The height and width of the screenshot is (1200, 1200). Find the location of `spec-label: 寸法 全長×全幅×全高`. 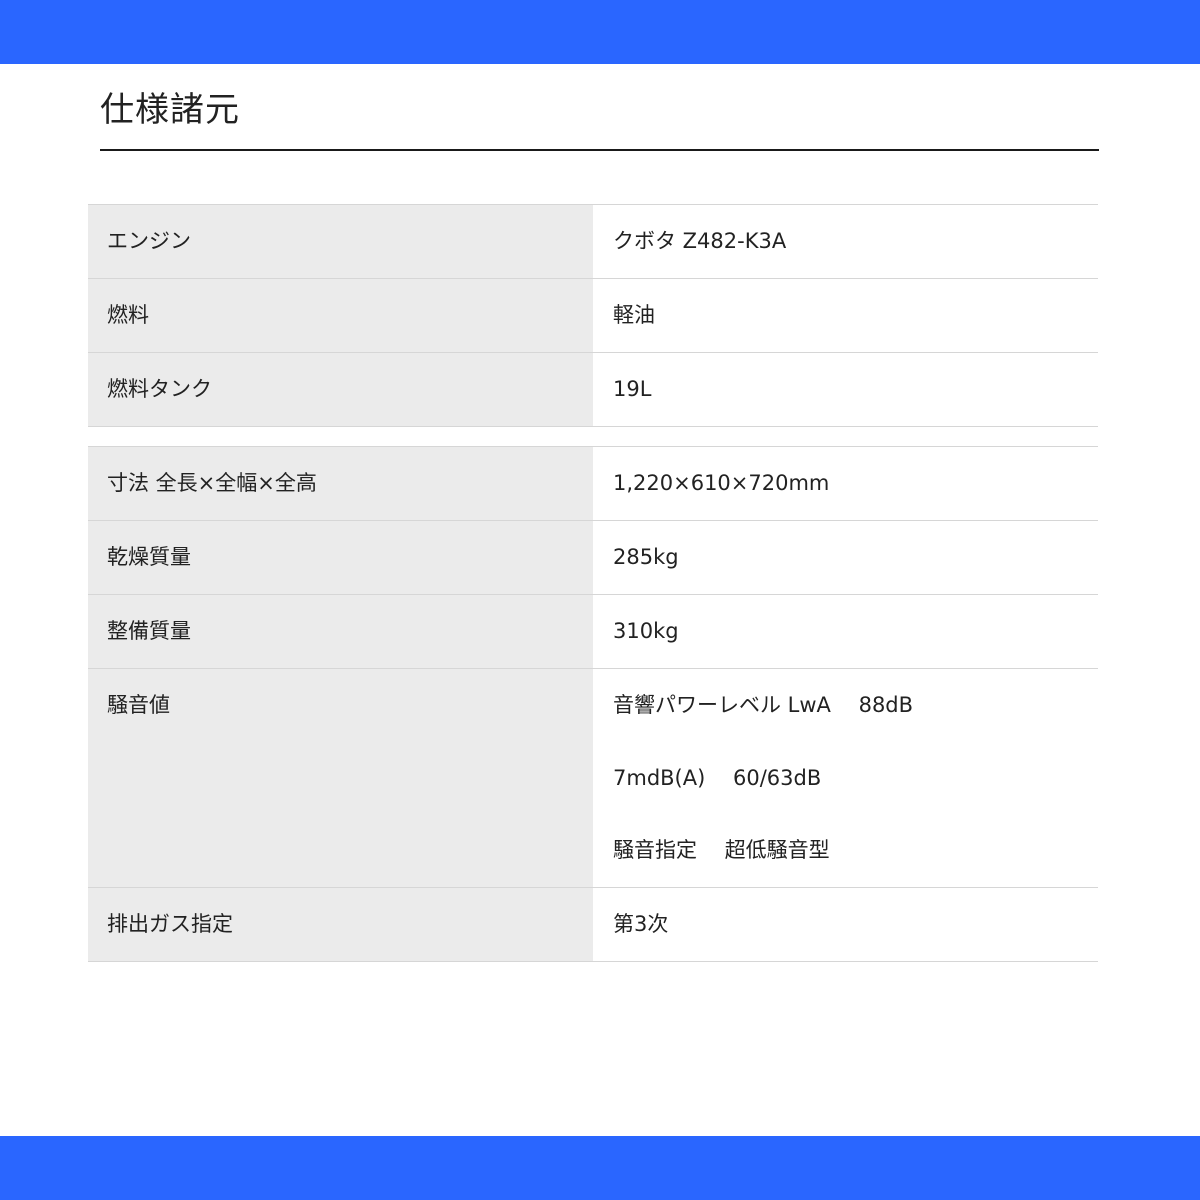

spec-label: 寸法 全長×全幅×全高 is located at coordinates (340, 483).